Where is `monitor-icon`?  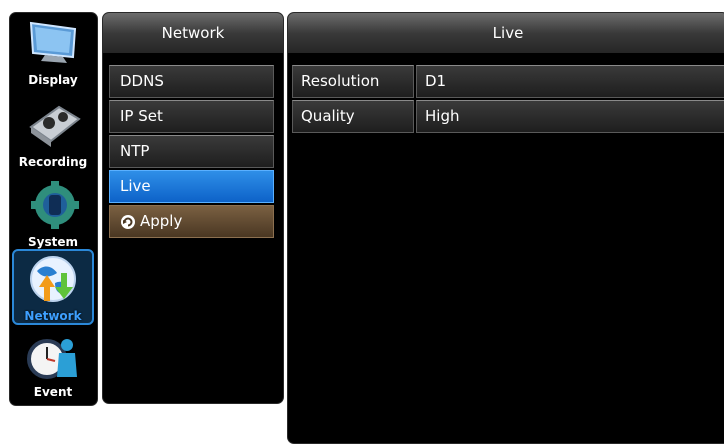 monitor-icon is located at coordinates (53, 42).